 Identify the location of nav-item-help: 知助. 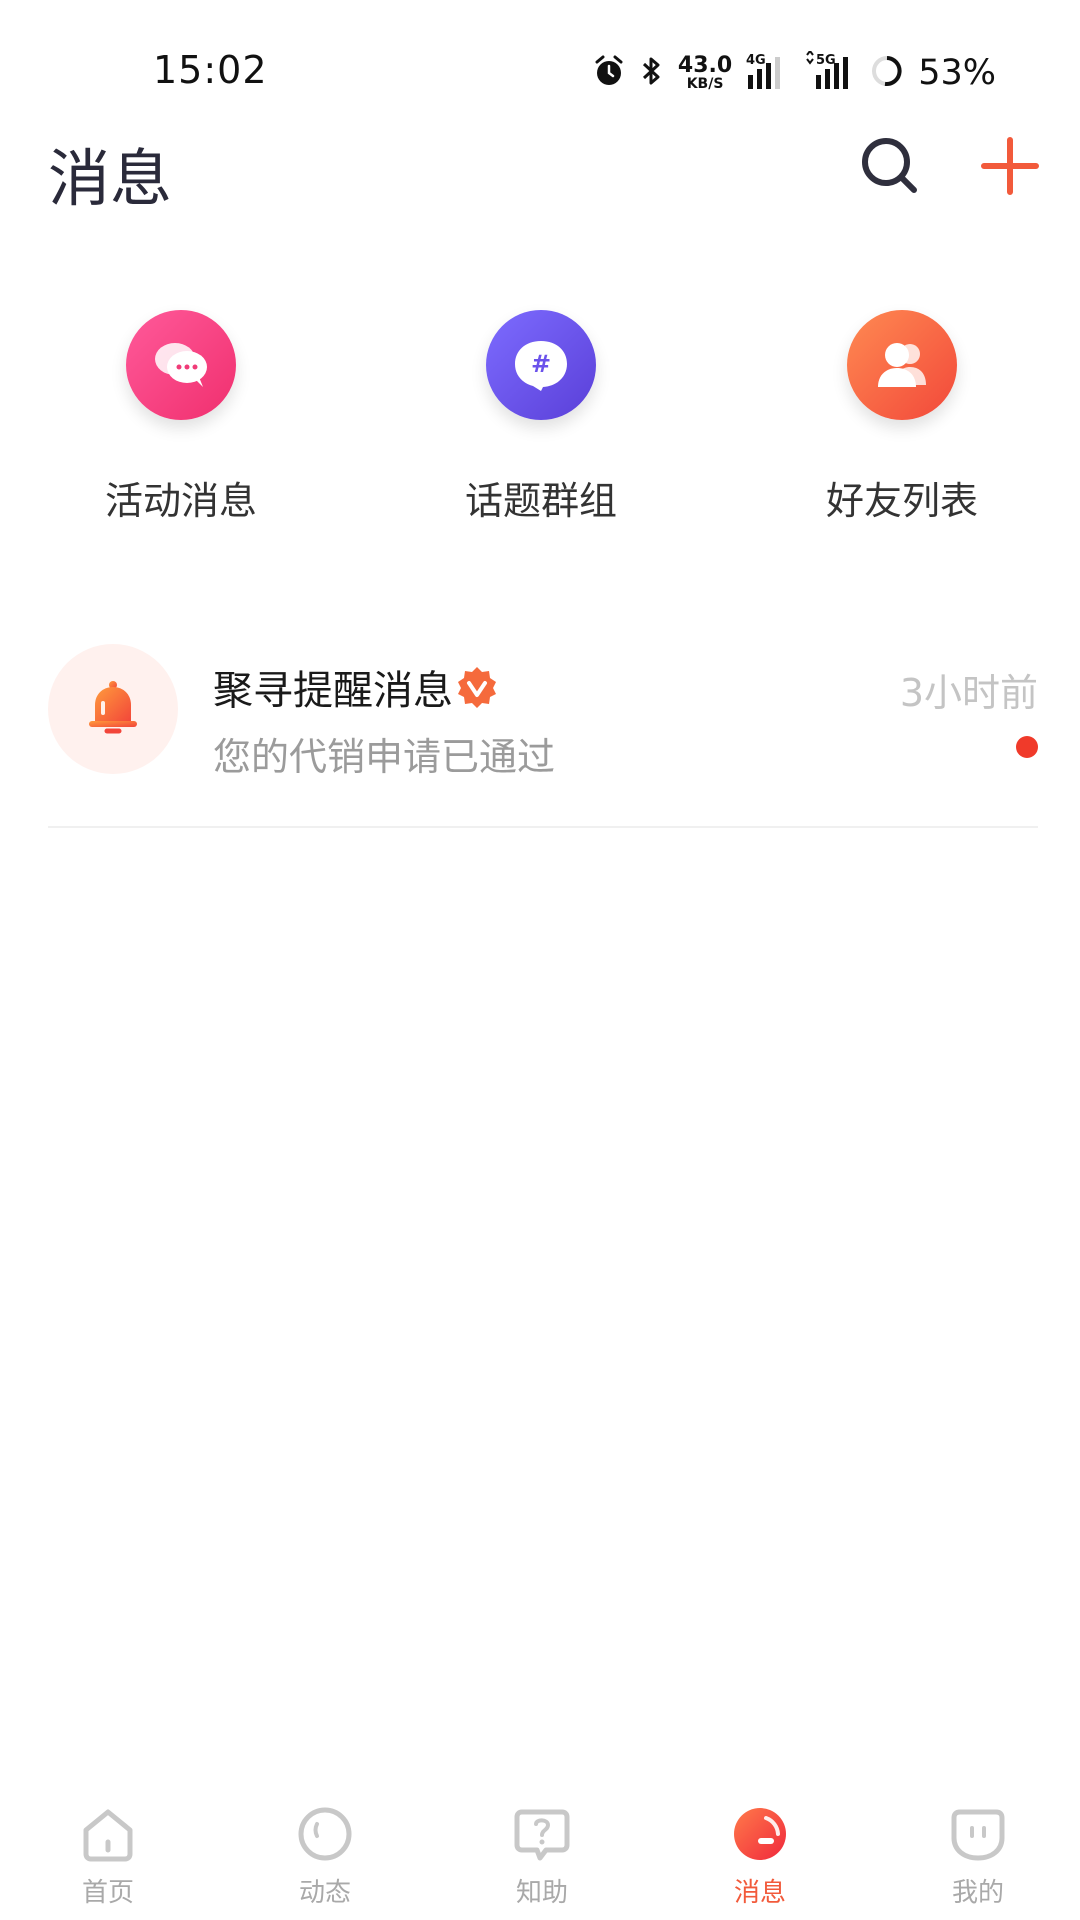
(542, 1859).